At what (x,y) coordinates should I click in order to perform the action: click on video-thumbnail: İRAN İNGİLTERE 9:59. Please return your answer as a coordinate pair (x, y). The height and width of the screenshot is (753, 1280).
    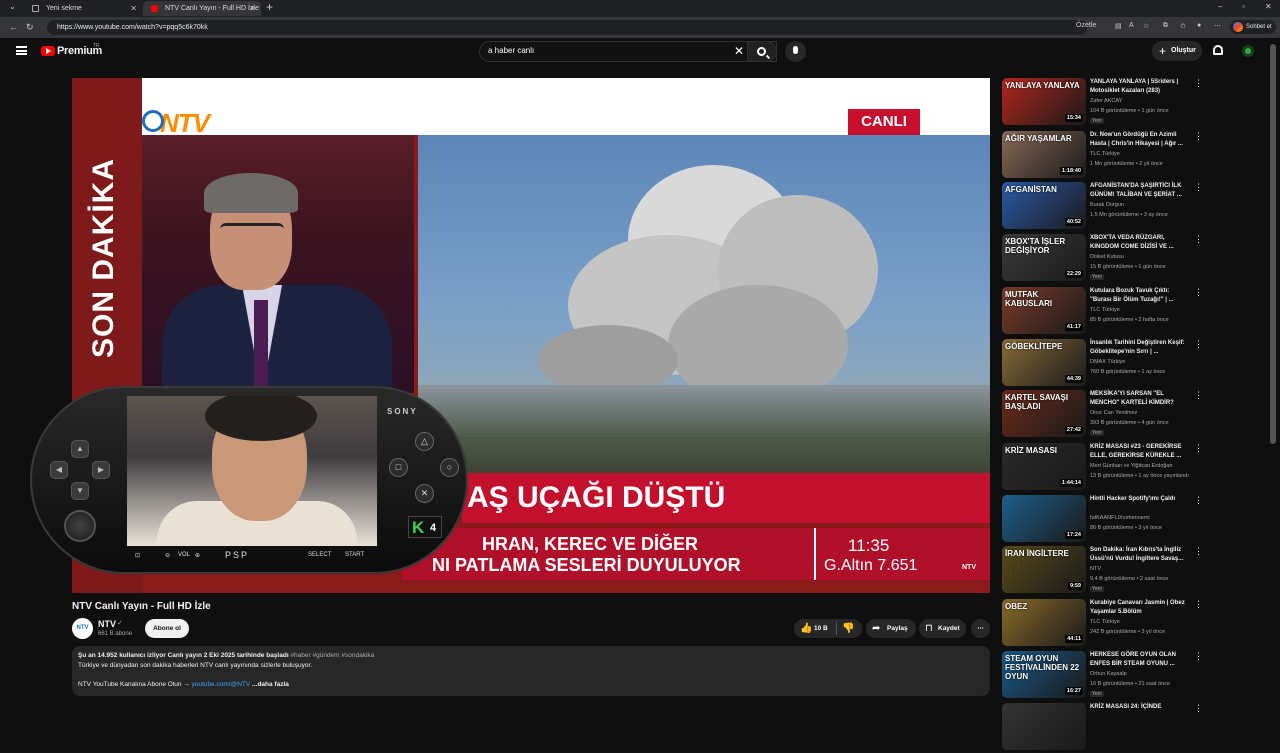
    Looking at the image, I should click on (1044, 569).